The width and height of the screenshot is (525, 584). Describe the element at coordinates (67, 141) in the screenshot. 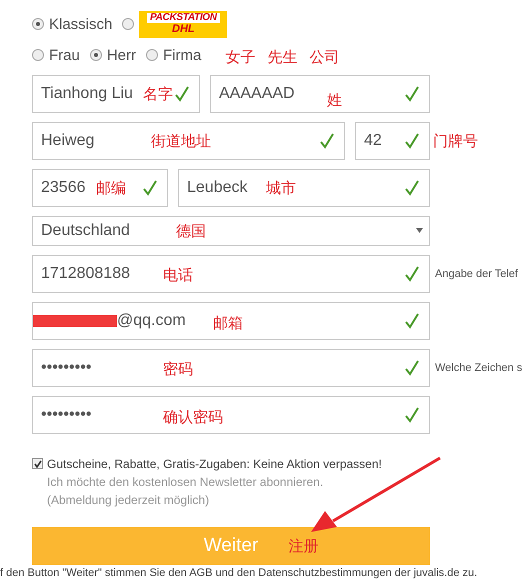

I see `field-value: Heiweg` at that location.